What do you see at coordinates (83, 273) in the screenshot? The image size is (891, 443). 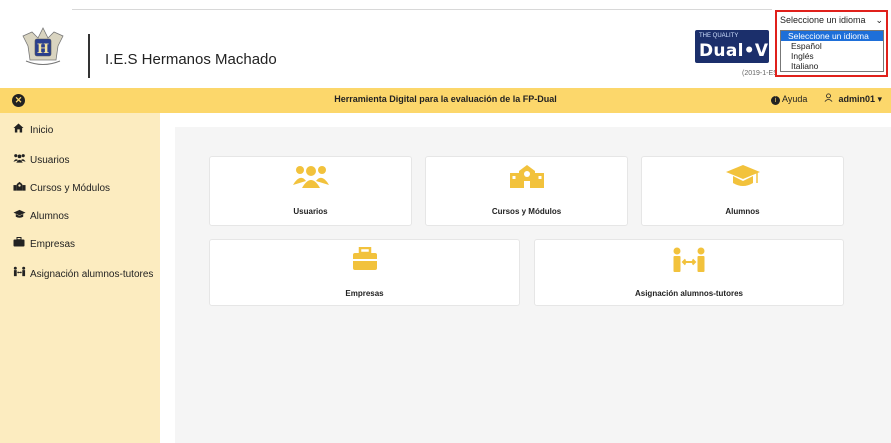 I see `sidebar-item-asignacion: Asignación alumnos-tutores` at bounding box center [83, 273].